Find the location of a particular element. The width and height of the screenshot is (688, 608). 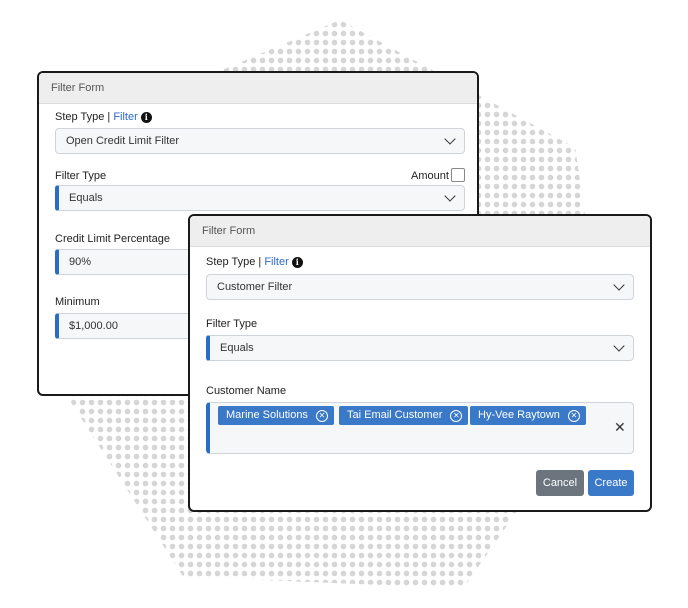

customer-name-label: Customer Name is located at coordinates (246, 391).